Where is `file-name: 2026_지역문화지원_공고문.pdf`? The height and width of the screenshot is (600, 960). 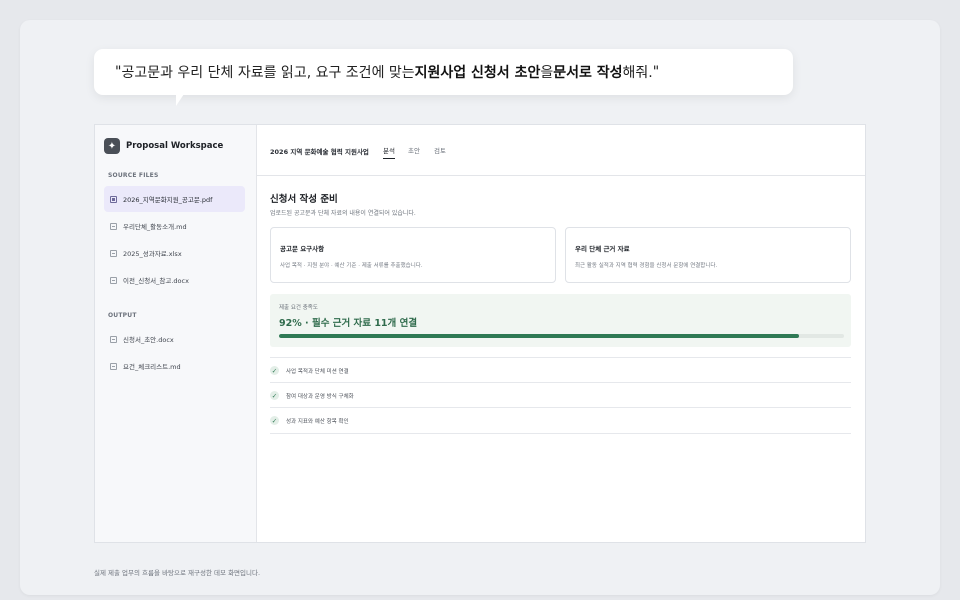 file-name: 2026_지역문화지원_공고문.pdf is located at coordinates (168, 200).